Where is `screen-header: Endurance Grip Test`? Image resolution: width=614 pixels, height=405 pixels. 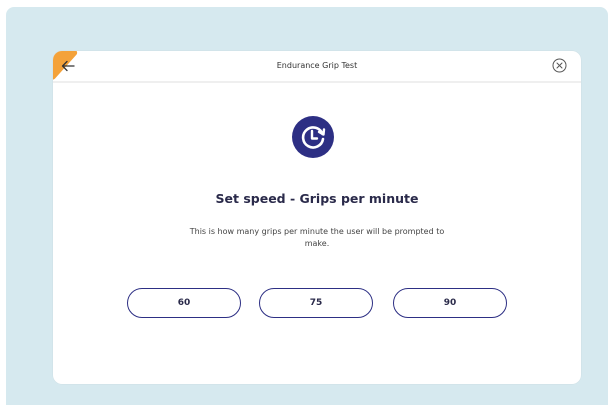
screen-header: Endurance Grip Test is located at coordinates (317, 67).